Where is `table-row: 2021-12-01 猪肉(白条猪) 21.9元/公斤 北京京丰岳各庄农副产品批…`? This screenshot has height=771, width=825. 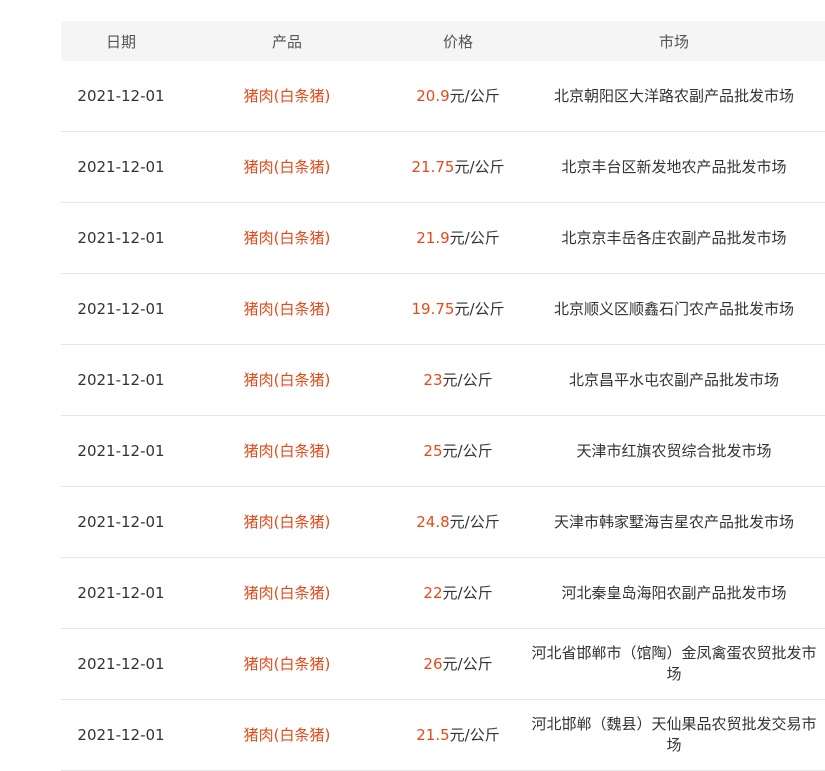 table-row: 2021-12-01 猪肉(白条猪) 21.9元/公斤 北京京丰岳各庄农副产品批… is located at coordinates (443, 238).